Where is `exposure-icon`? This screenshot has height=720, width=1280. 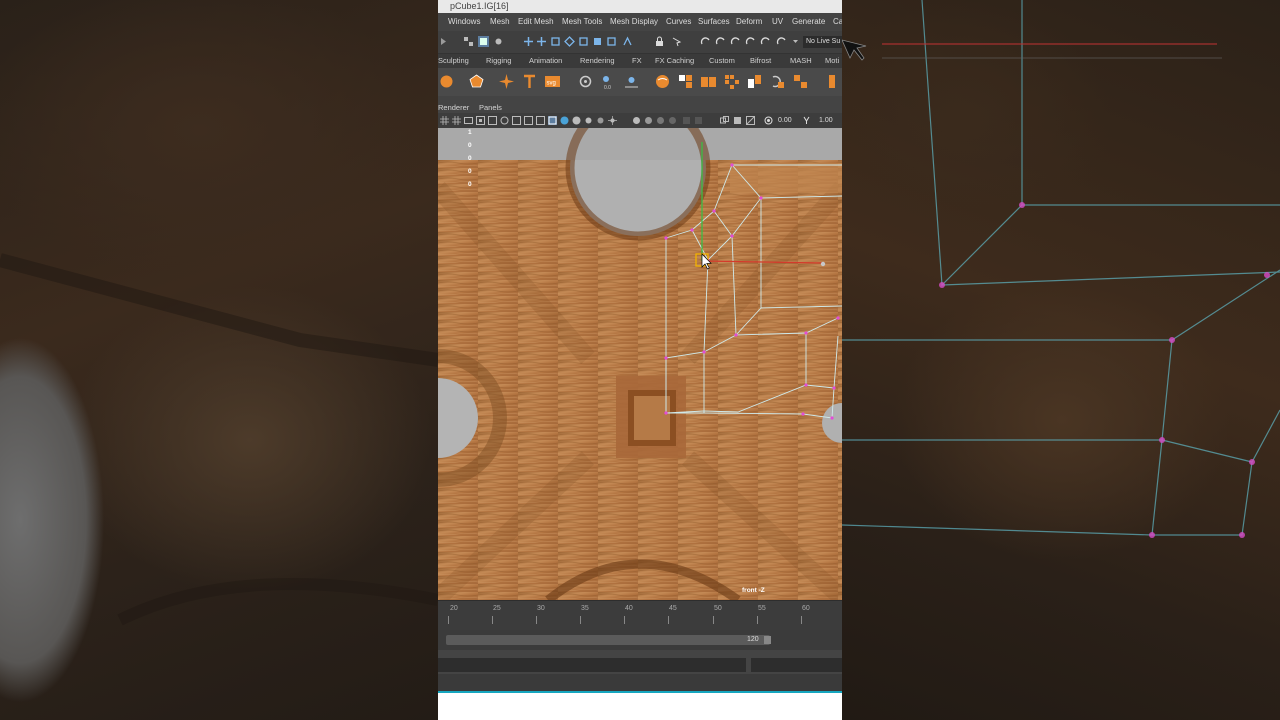 exposure-icon is located at coordinates (768, 120).